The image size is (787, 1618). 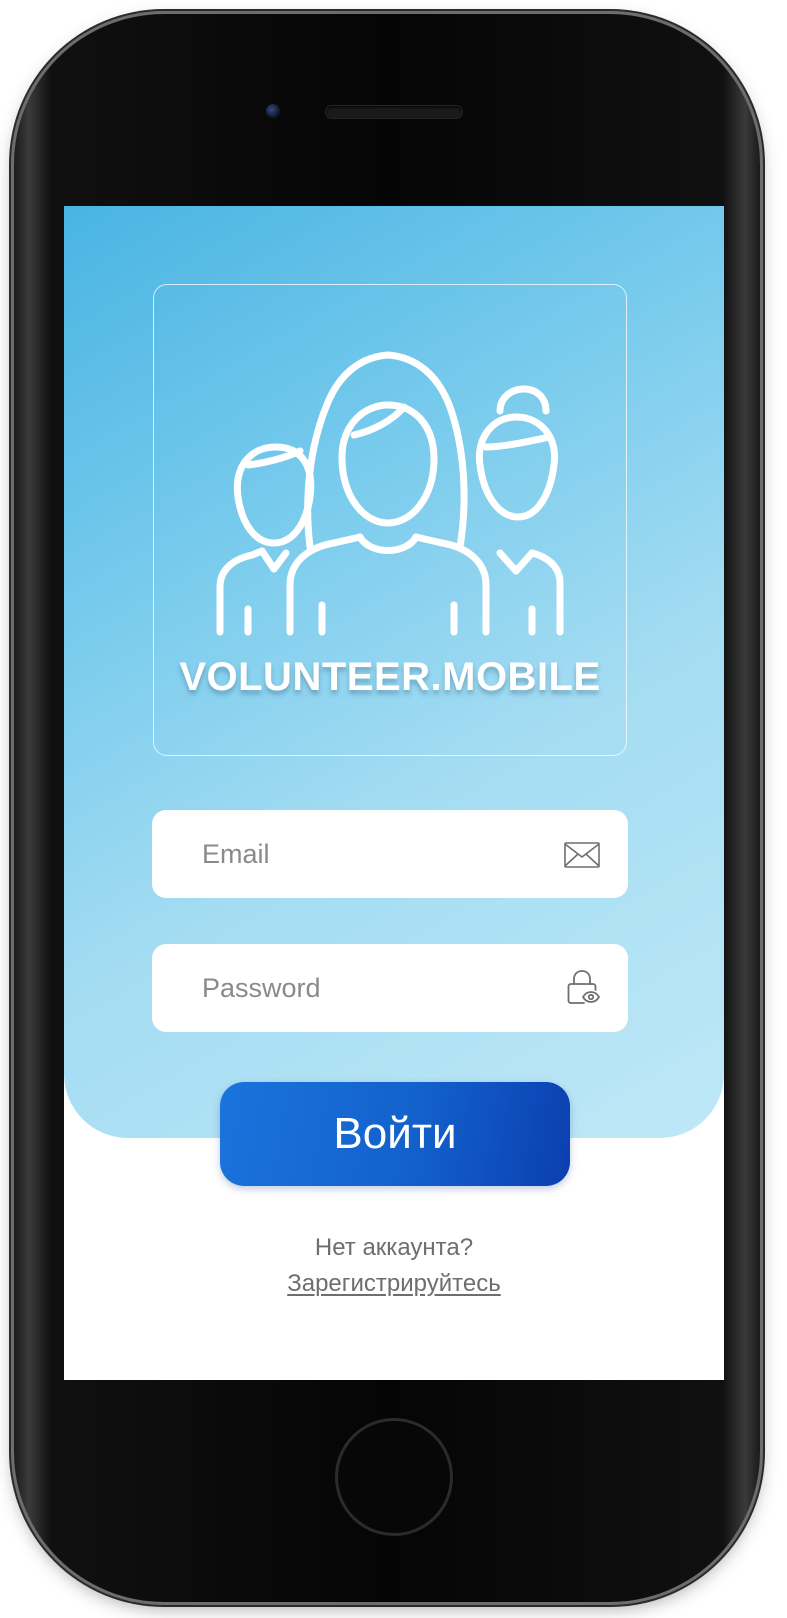 What do you see at coordinates (395, 1134) in the screenshot?
I see `login-button: Войти` at bounding box center [395, 1134].